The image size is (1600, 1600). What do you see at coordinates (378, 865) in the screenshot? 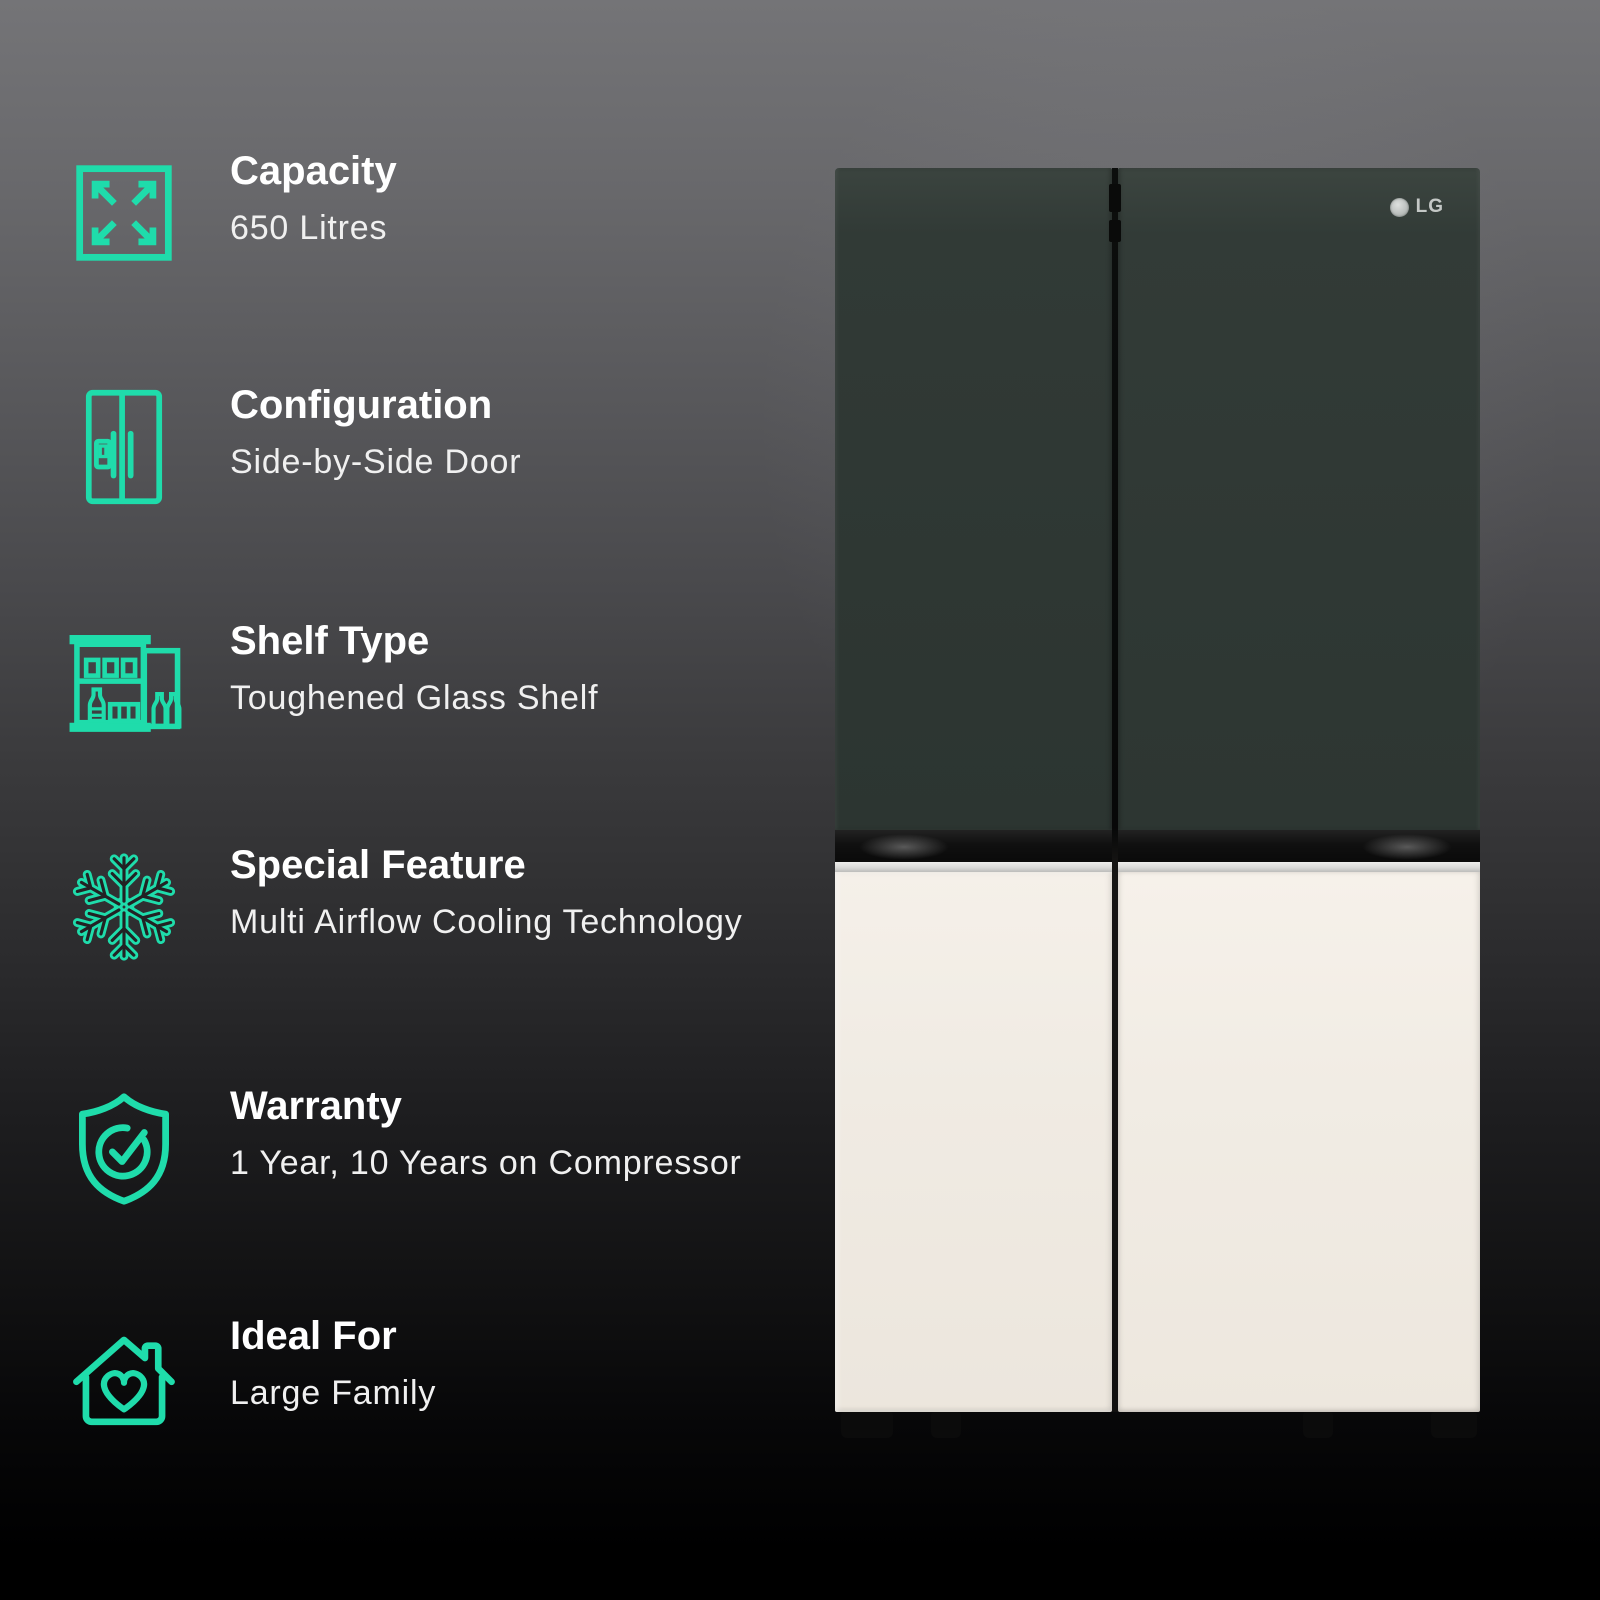
I see `feature-title: Special Feature` at bounding box center [378, 865].